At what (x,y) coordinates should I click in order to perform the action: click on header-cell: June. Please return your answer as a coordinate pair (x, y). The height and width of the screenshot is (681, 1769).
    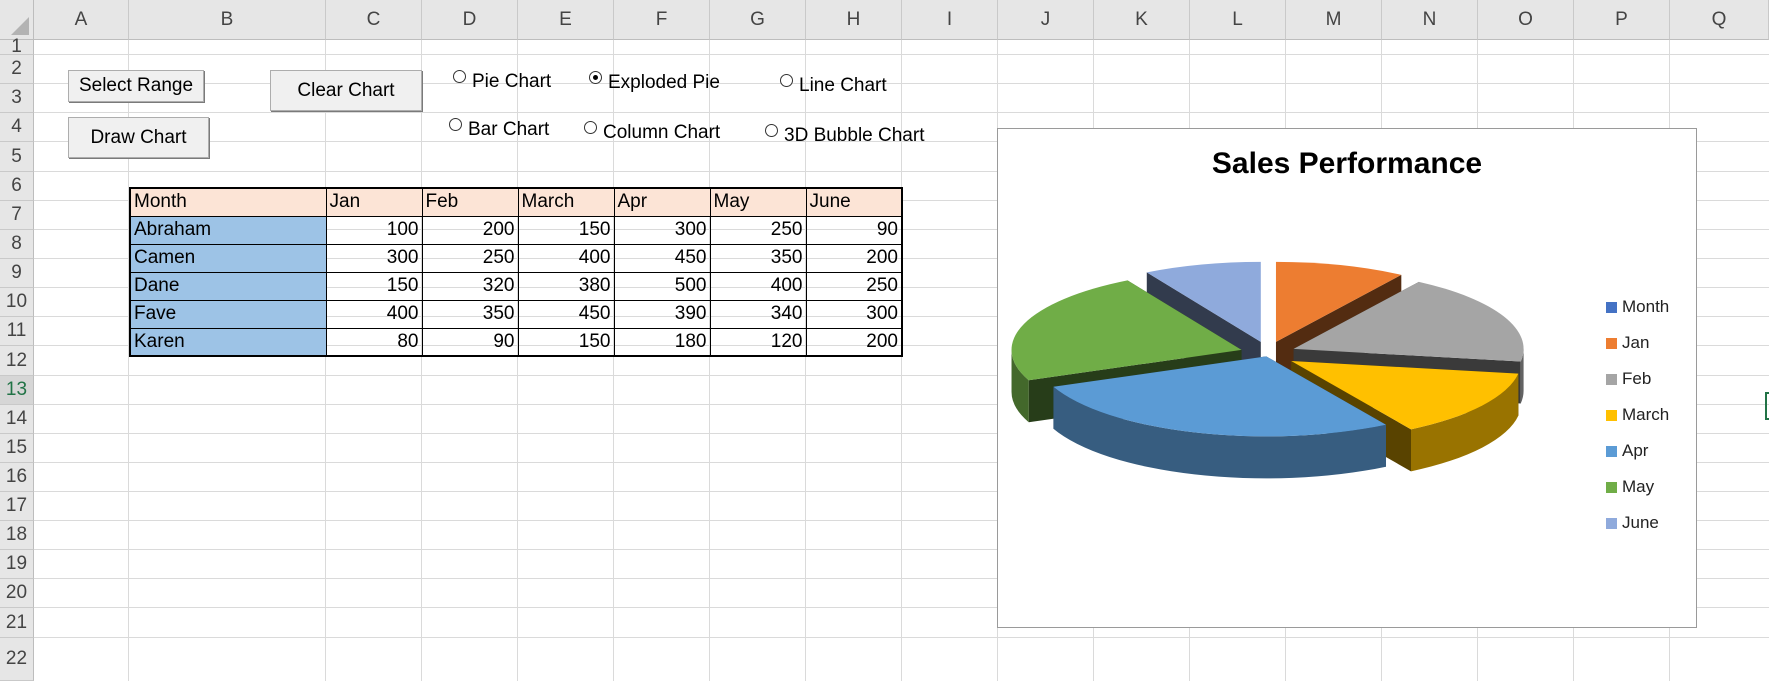
    Looking at the image, I should click on (854, 202).